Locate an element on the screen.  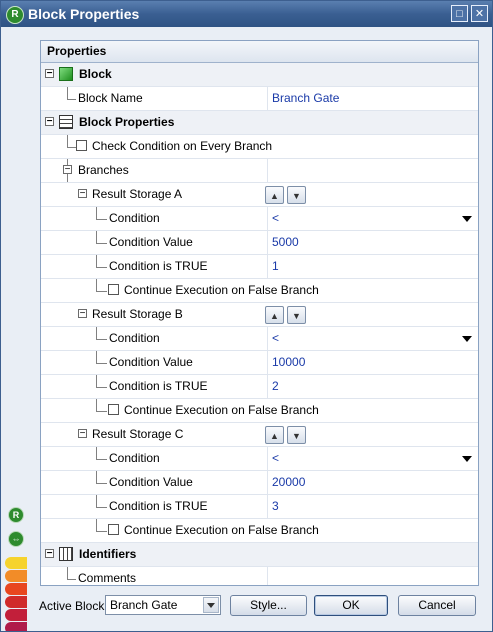
condition-value-field: 10000 is located at coordinates (372, 362).